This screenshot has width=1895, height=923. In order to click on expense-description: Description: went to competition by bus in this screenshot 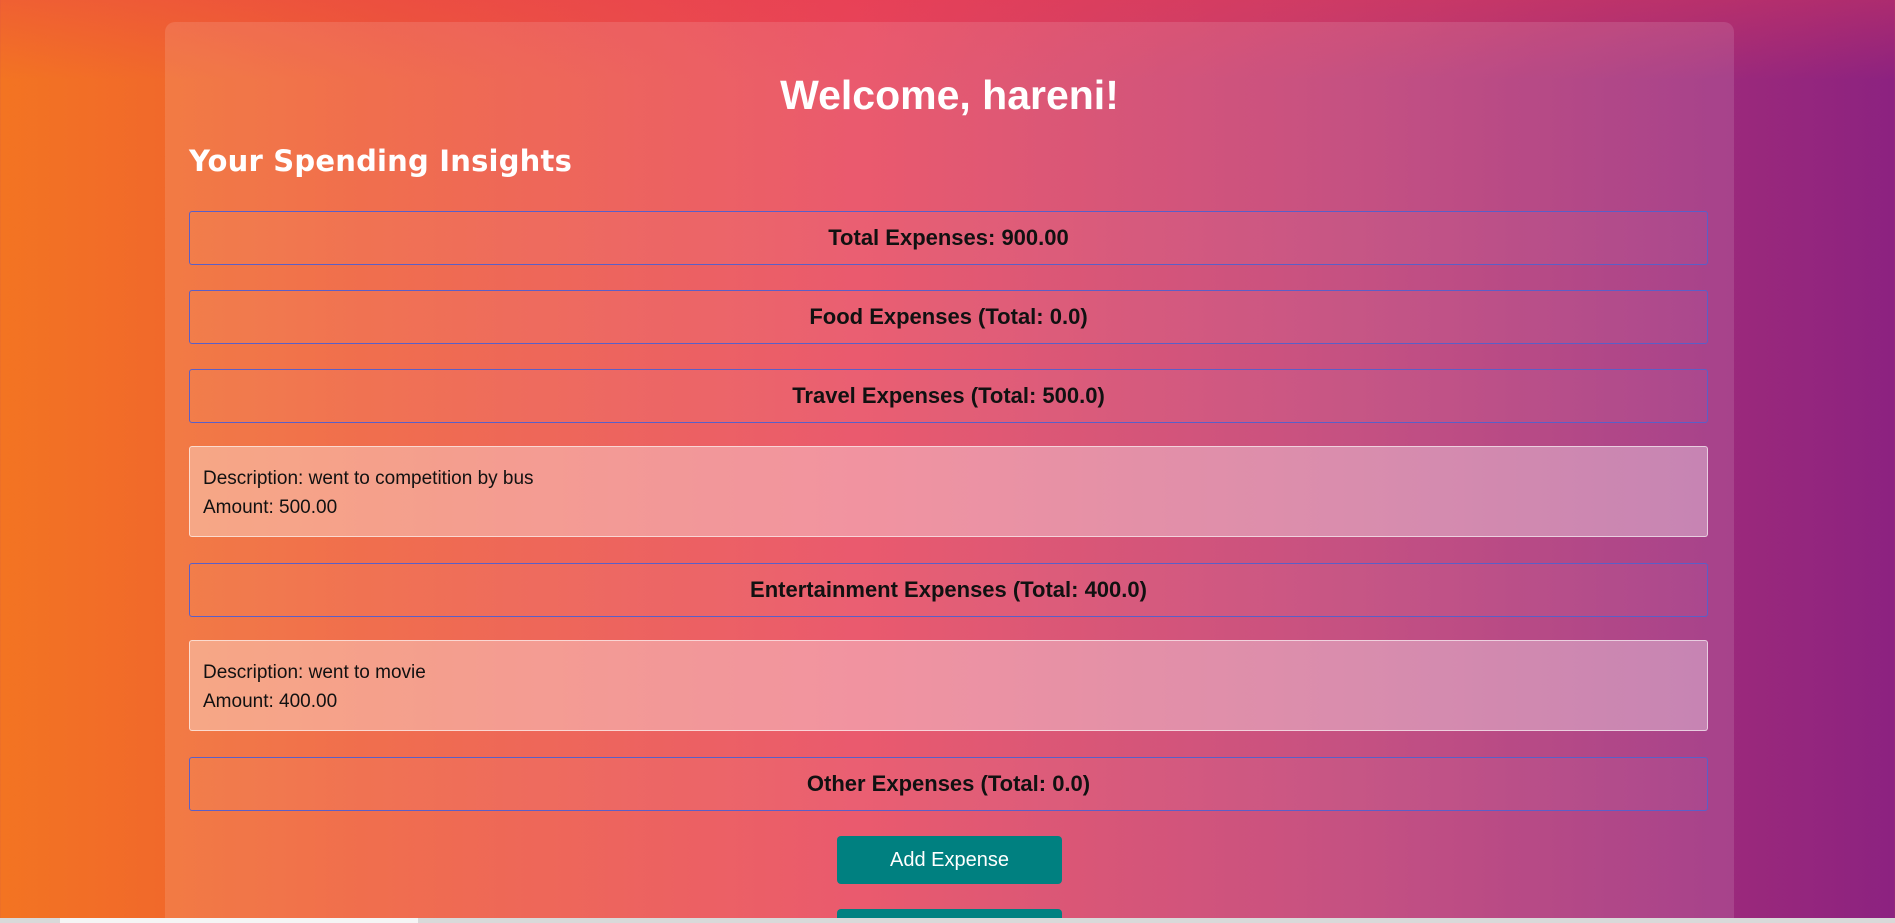, I will do `click(368, 478)`.